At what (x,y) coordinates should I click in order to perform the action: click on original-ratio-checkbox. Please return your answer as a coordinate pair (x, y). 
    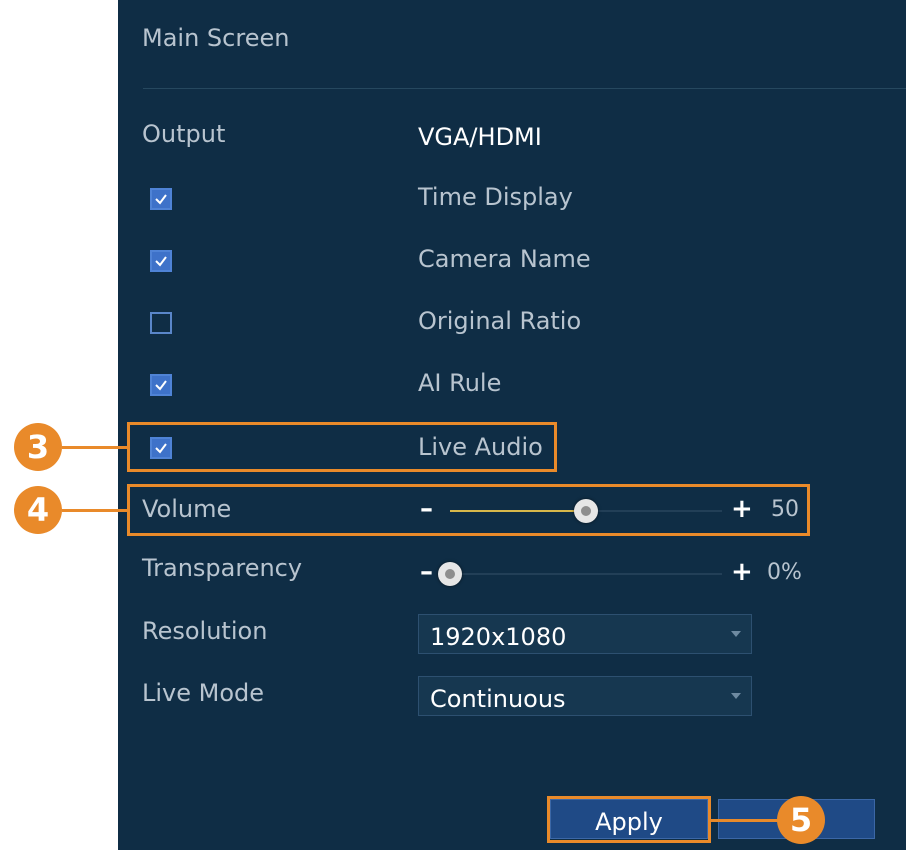
    Looking at the image, I should click on (161, 323).